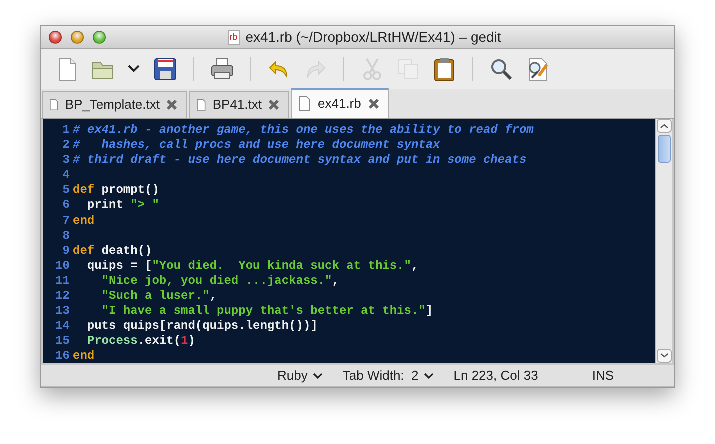  I want to click on scroll-down-icon, so click(664, 356).